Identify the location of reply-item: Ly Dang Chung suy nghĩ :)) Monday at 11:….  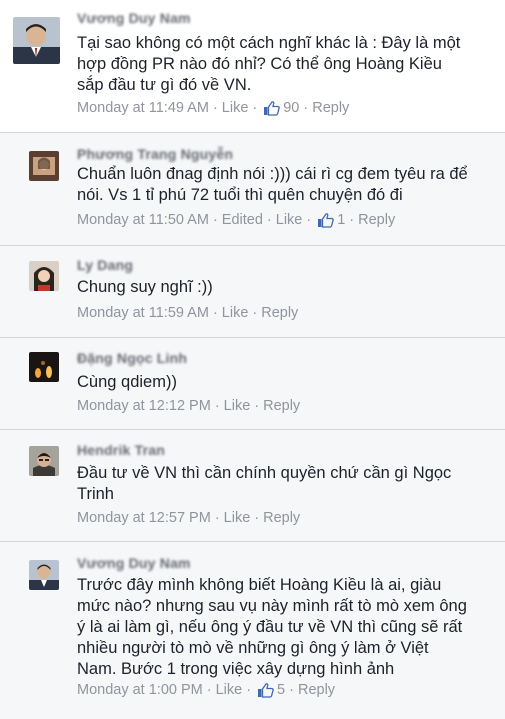
(252, 292).